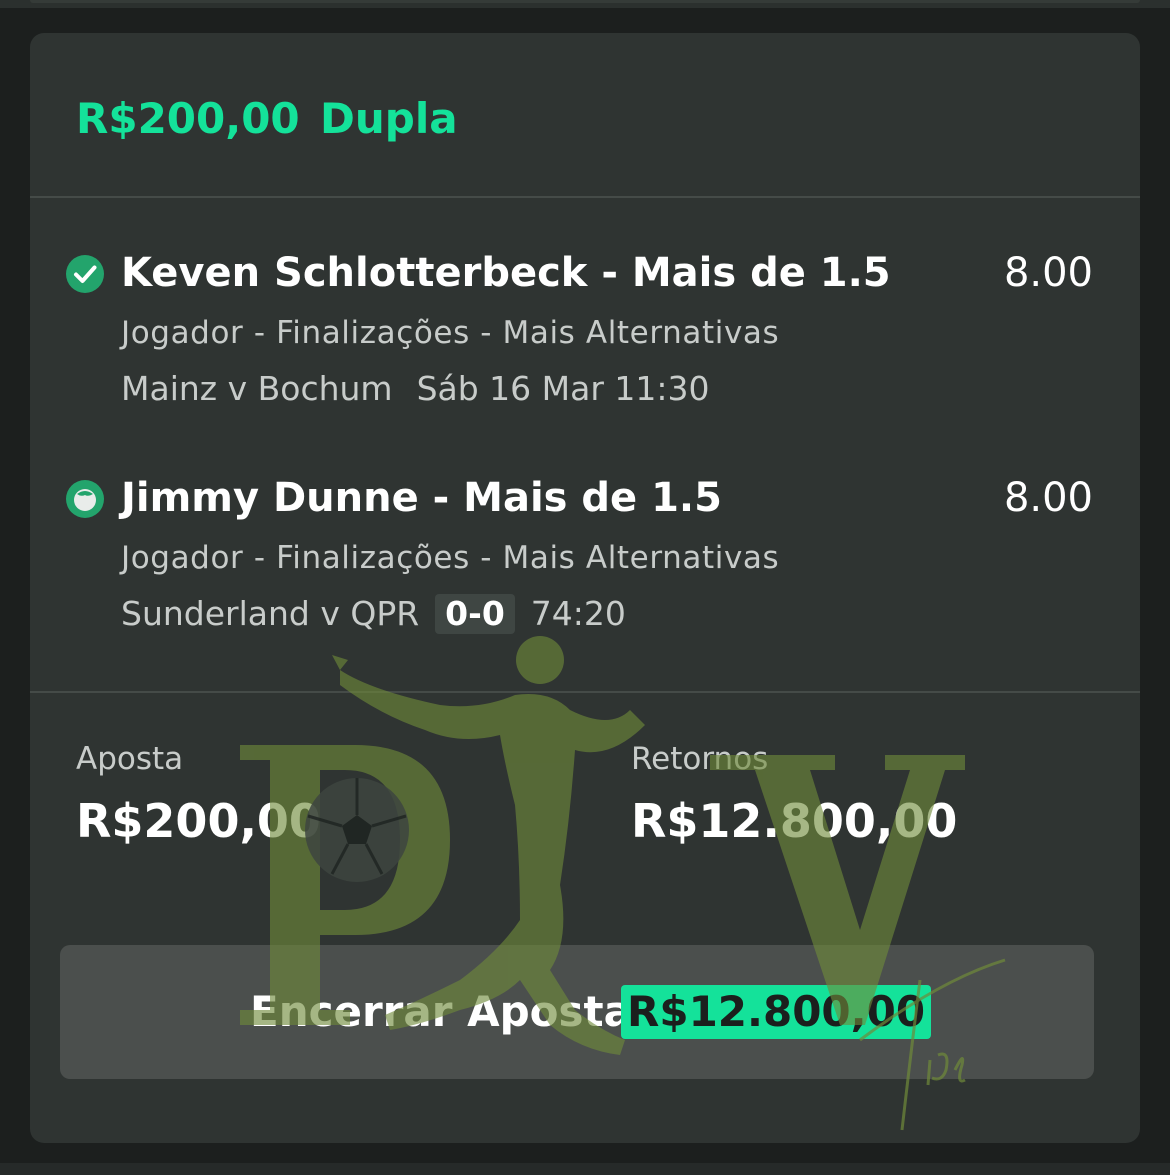 The image size is (1170, 1175). What do you see at coordinates (85, 274) in the screenshot?
I see `check-circle-icon` at bounding box center [85, 274].